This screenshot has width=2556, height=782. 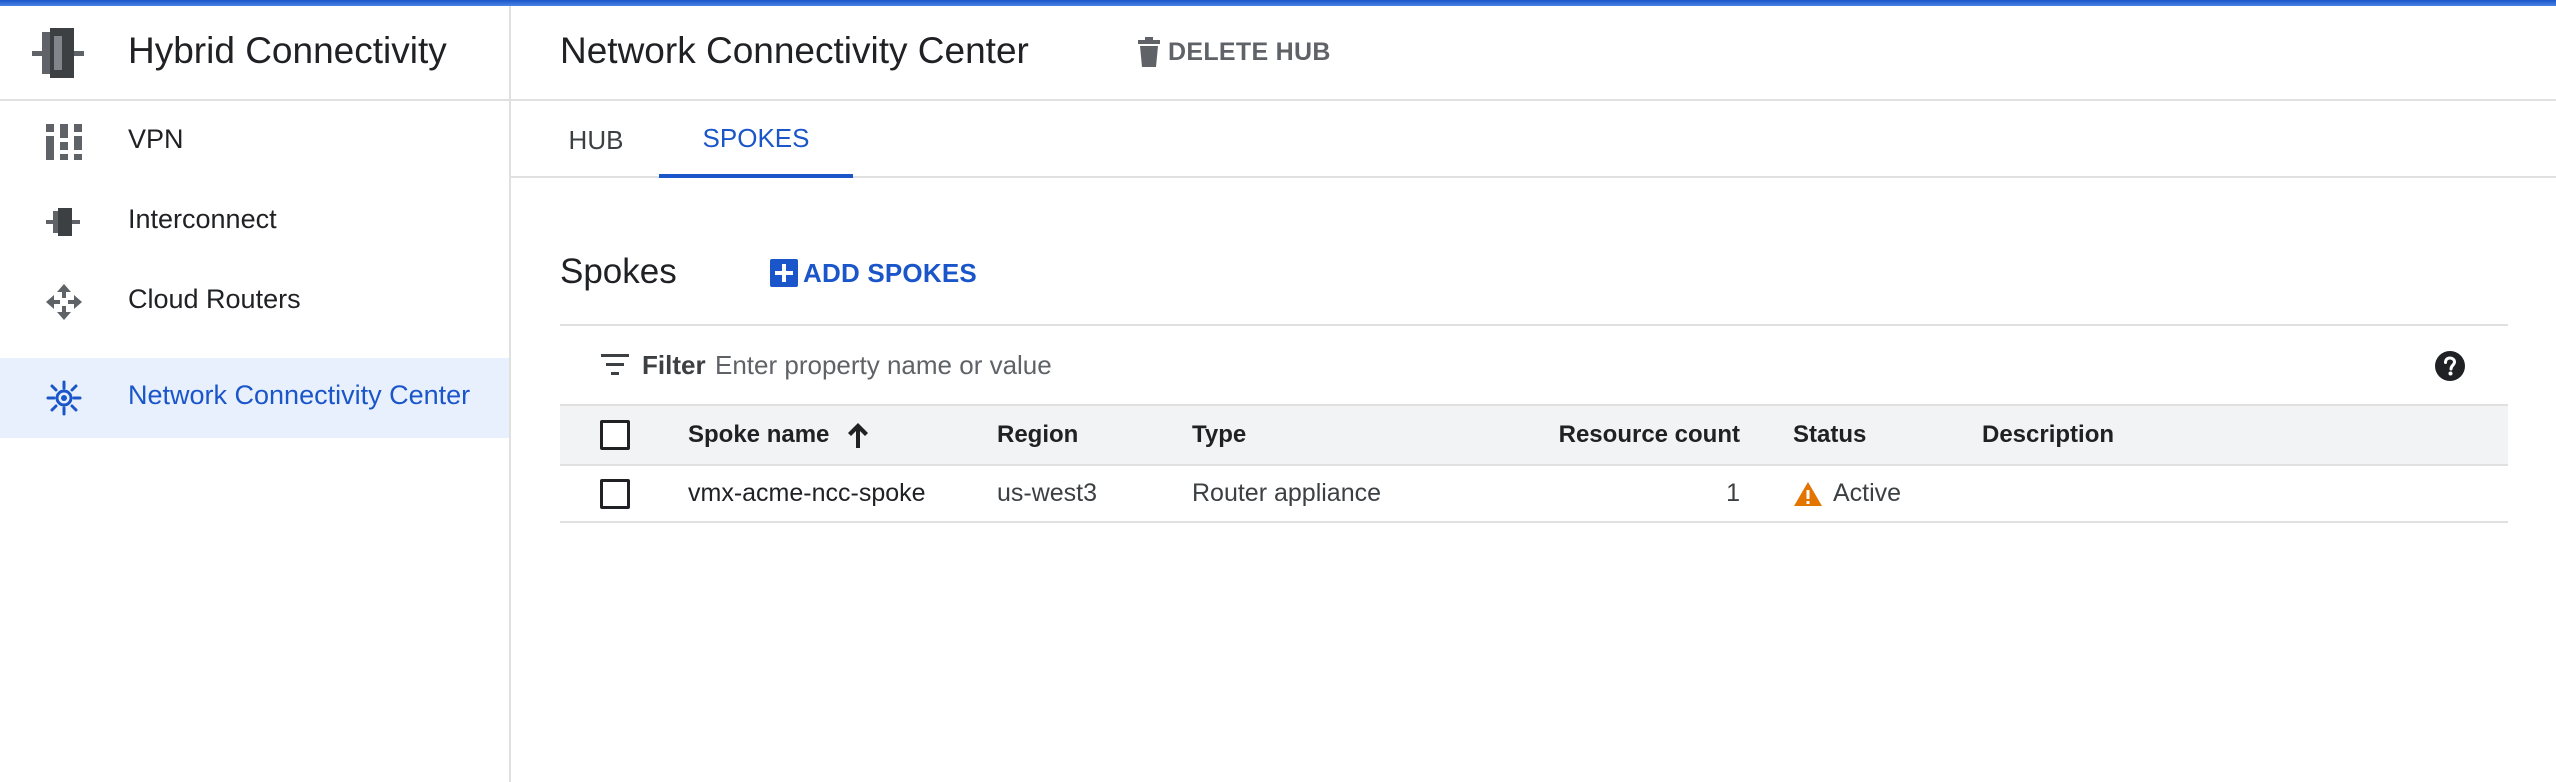 I want to click on status-cell: Active, so click(x=1847, y=493).